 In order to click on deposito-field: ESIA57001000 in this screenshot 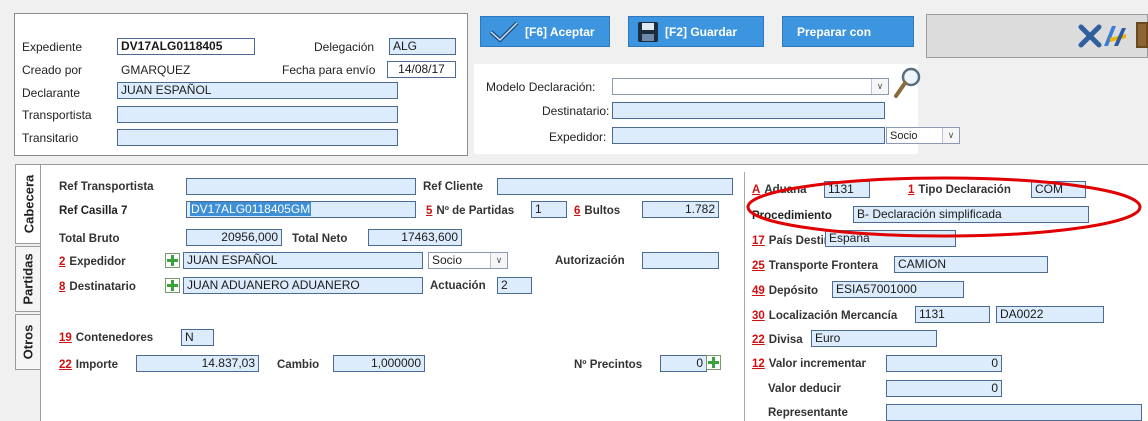, I will do `click(898, 289)`.